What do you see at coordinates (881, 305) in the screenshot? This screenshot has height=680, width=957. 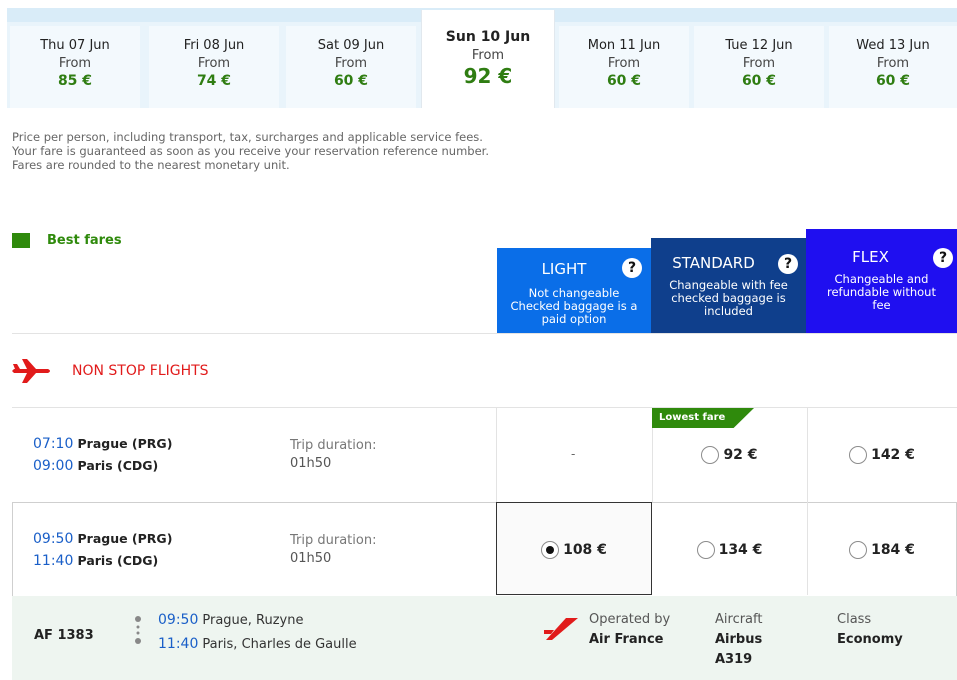 I see `fare-desc: fee` at bounding box center [881, 305].